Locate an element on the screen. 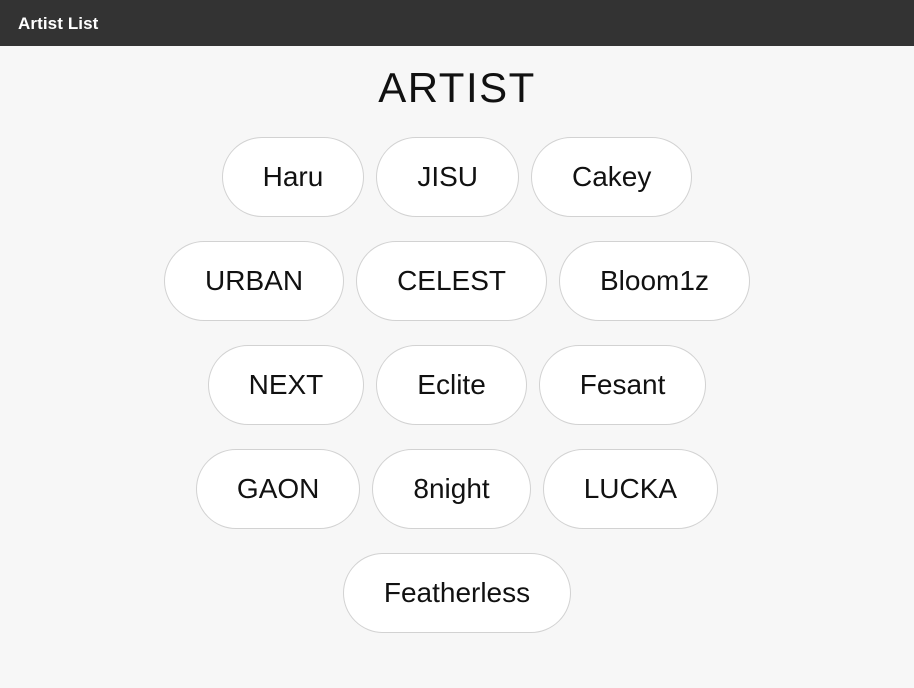 The image size is (914, 688). artist-pill: Haru is located at coordinates (293, 177).